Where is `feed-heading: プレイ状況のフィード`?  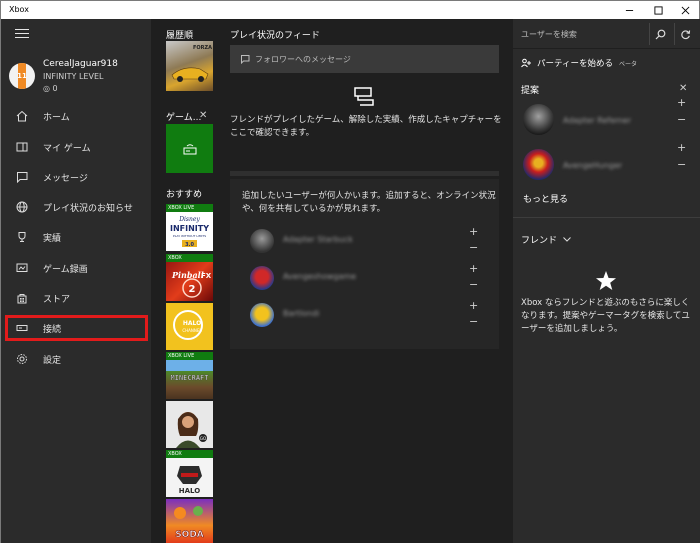
feed-heading: プレイ状況のフィード is located at coordinates (275, 36).